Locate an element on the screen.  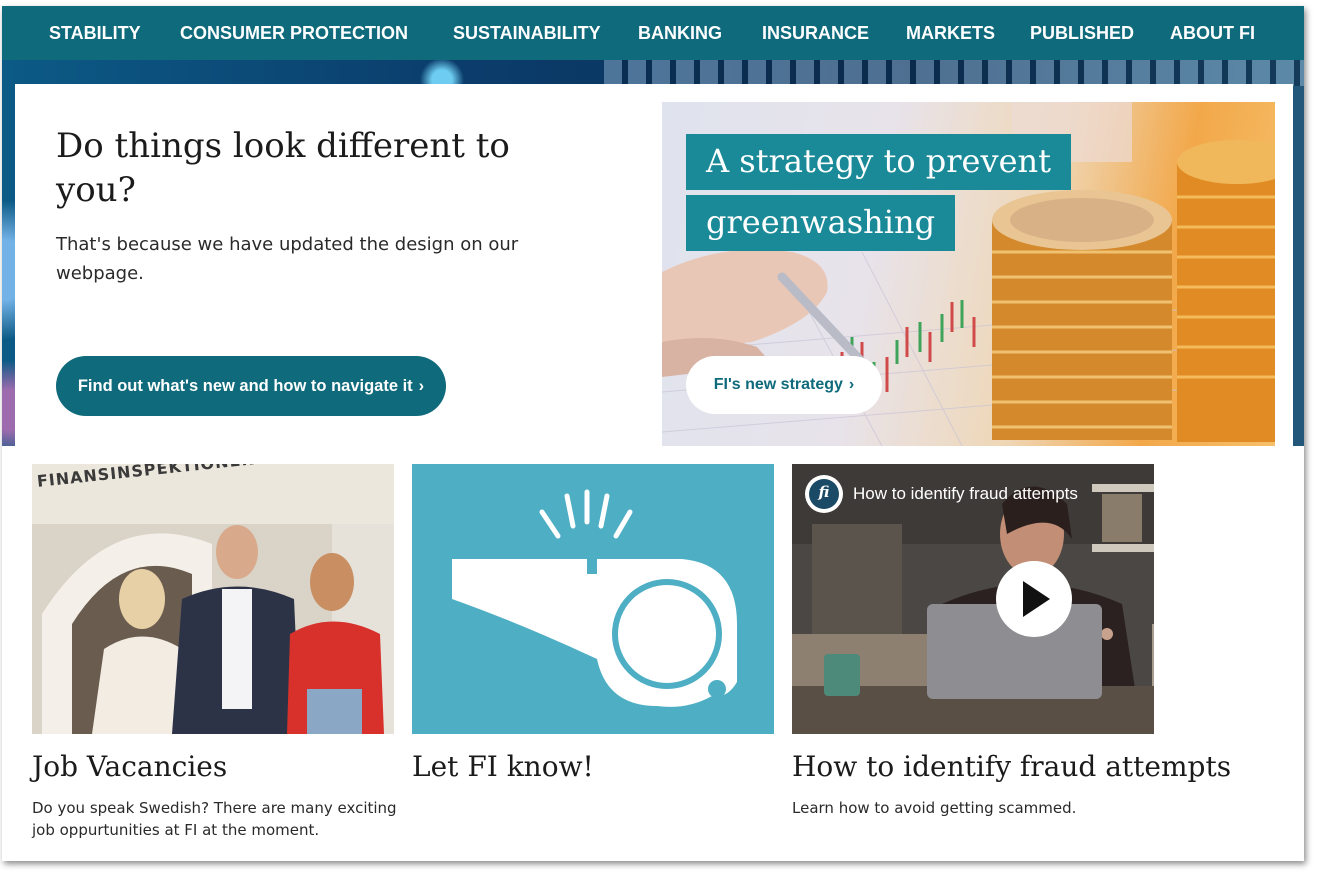
whistle-icon is located at coordinates (594, 598).